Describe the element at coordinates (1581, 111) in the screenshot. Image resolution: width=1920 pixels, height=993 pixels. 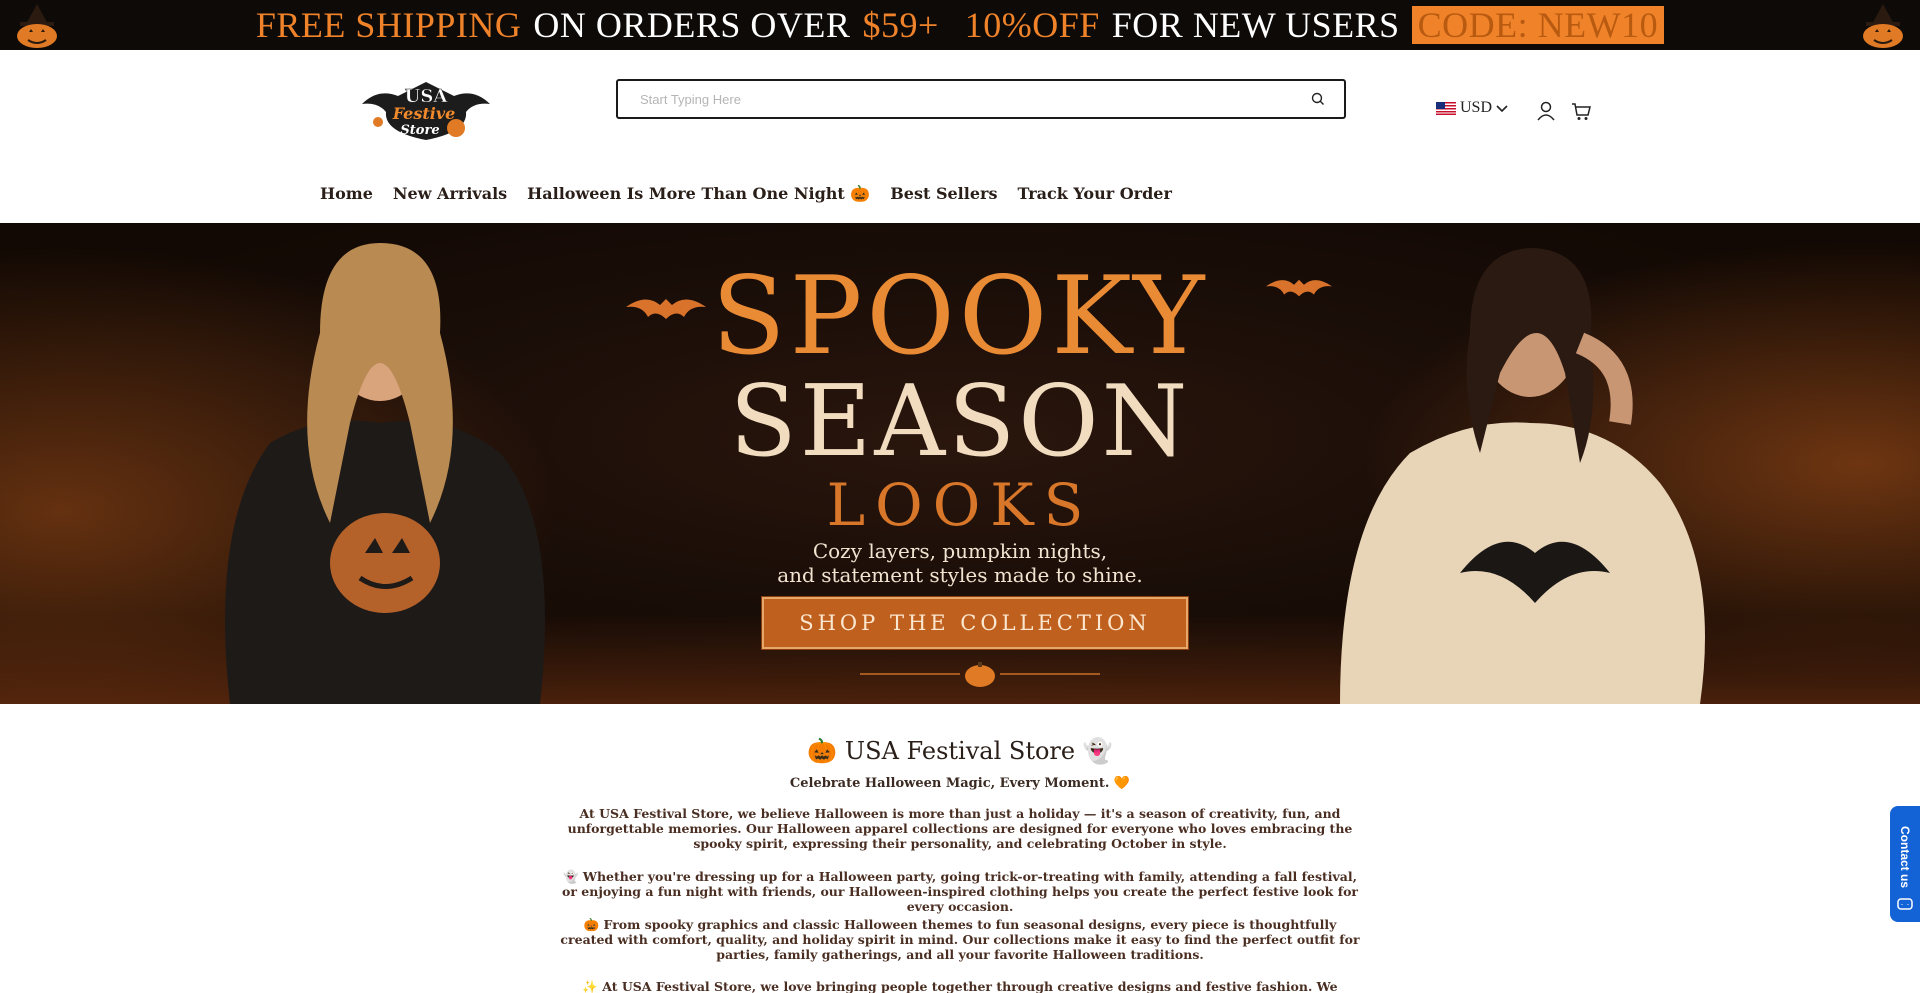
I see `cart-icon` at that location.